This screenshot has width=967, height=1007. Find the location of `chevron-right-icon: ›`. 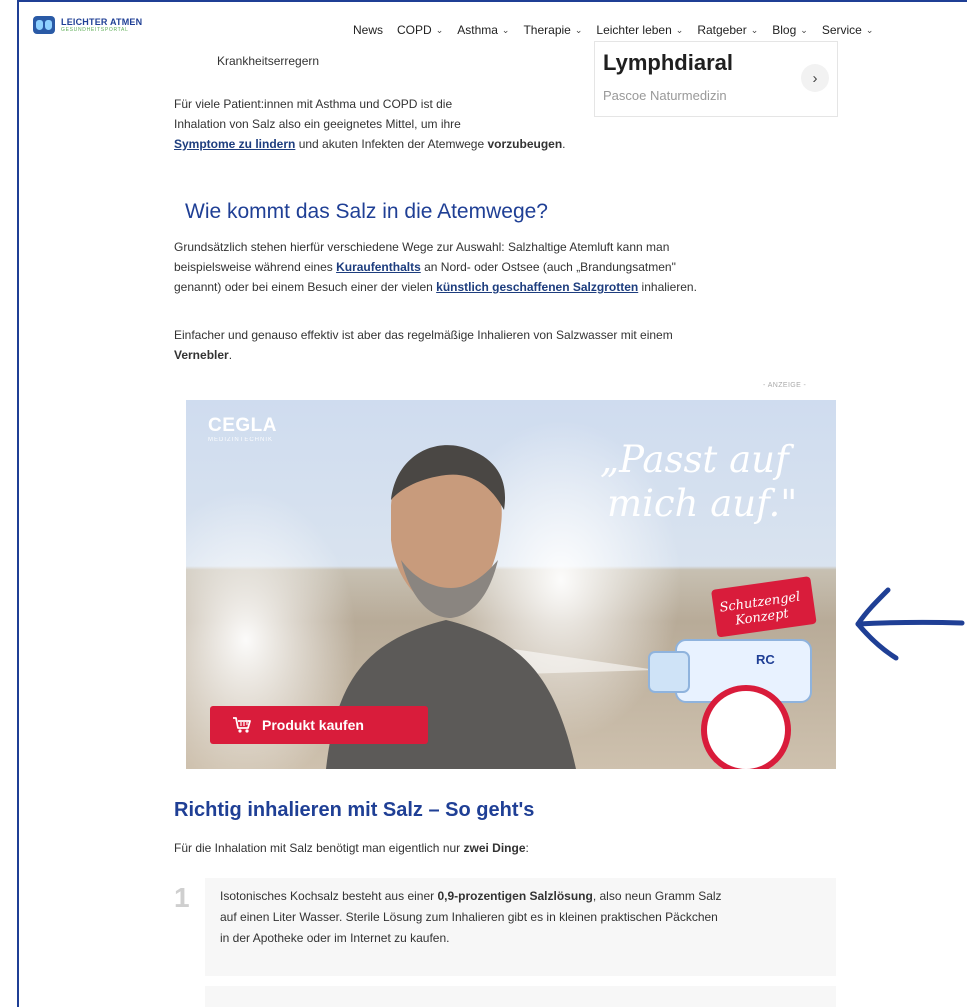

chevron-right-icon: › is located at coordinates (815, 78).